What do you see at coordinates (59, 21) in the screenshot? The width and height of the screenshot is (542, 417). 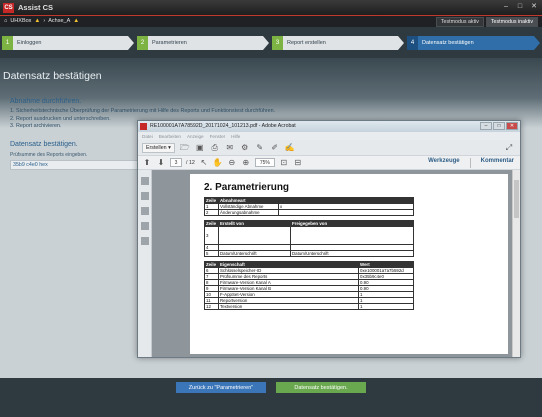 I see `breadcrumb-item-axis: Achse_A` at bounding box center [59, 21].